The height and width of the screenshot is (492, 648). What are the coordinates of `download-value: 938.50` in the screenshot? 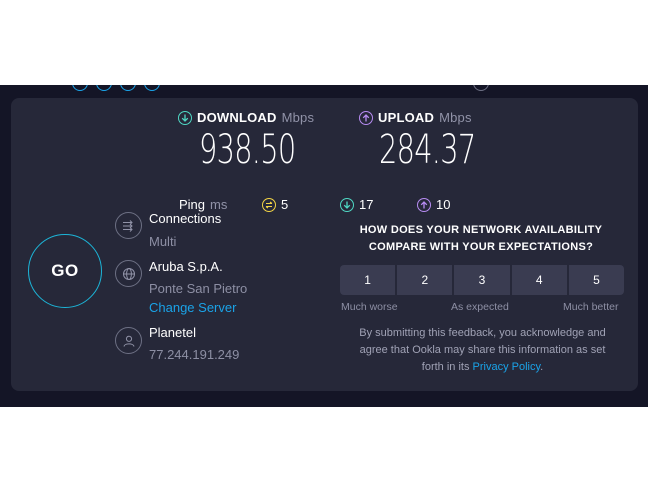 It's located at (247, 150).